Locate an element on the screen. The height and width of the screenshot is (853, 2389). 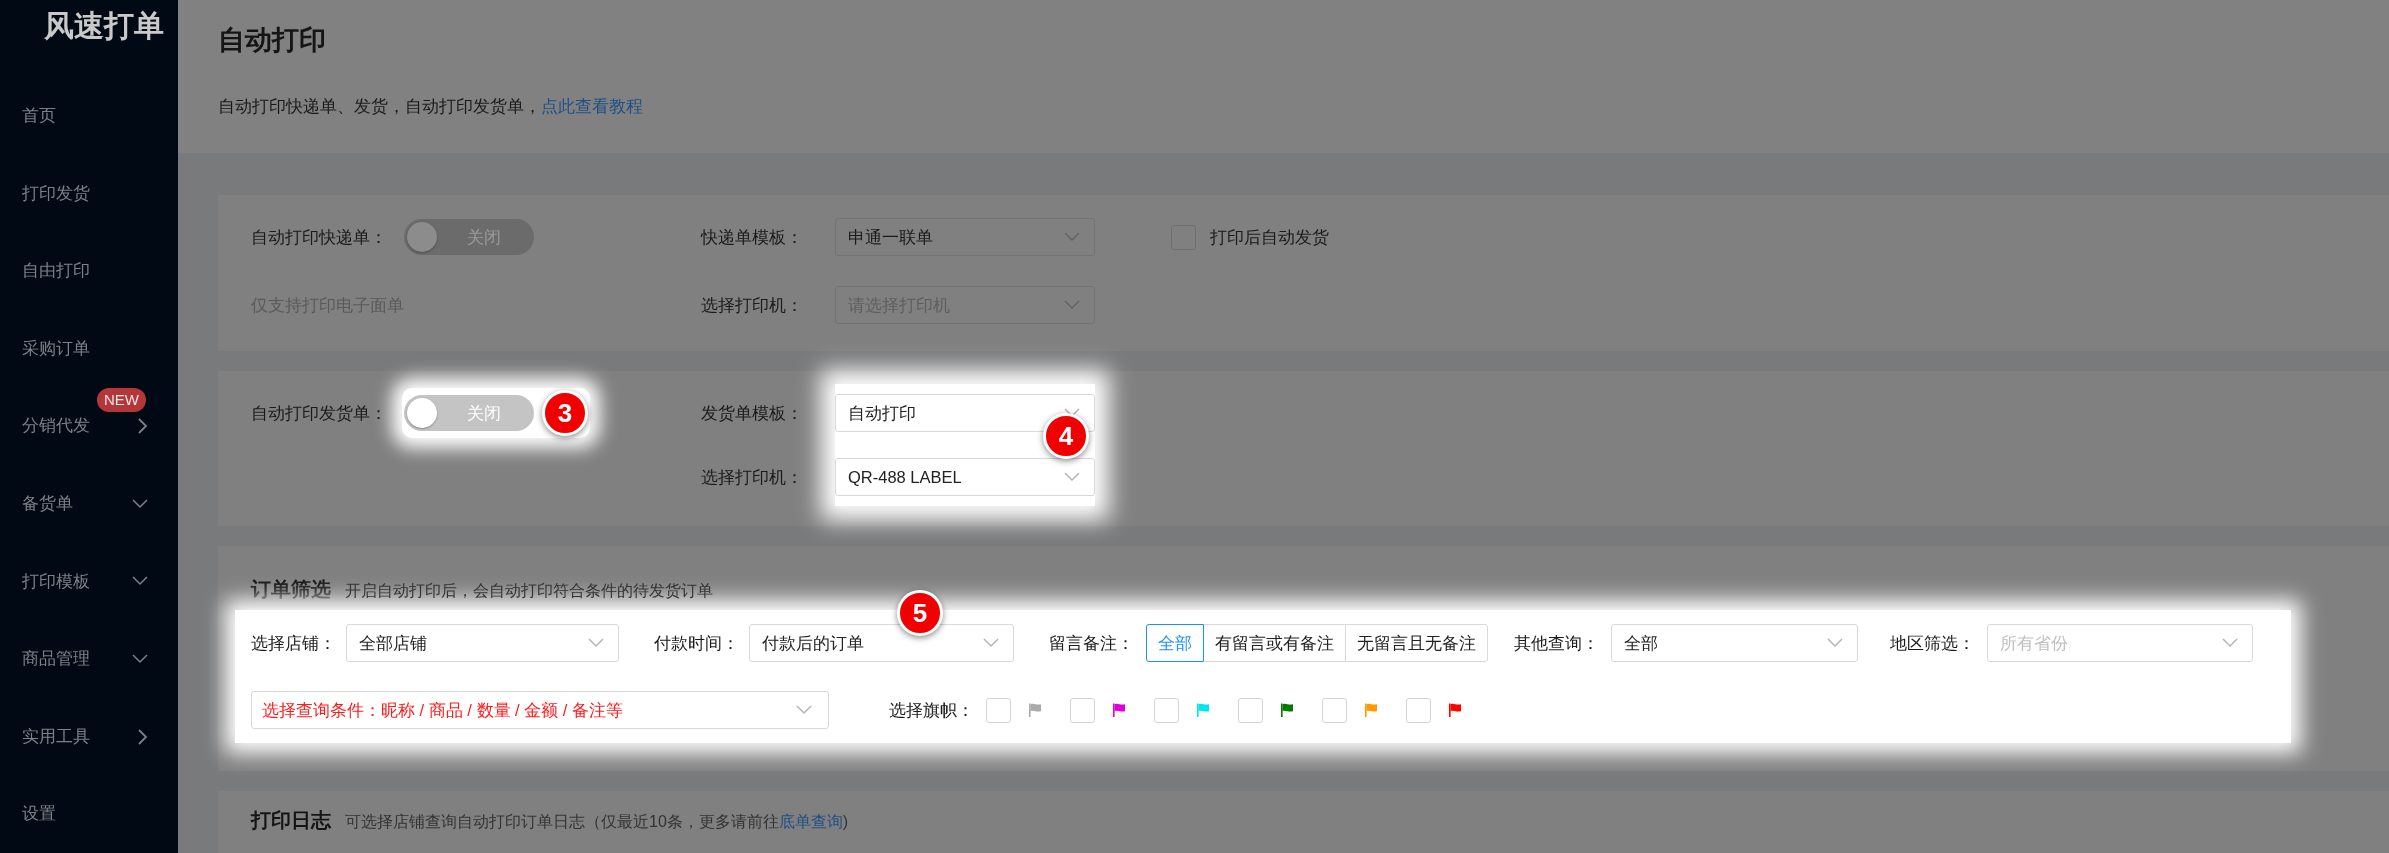
filter-option: 无留言且无备注 is located at coordinates (1416, 643).